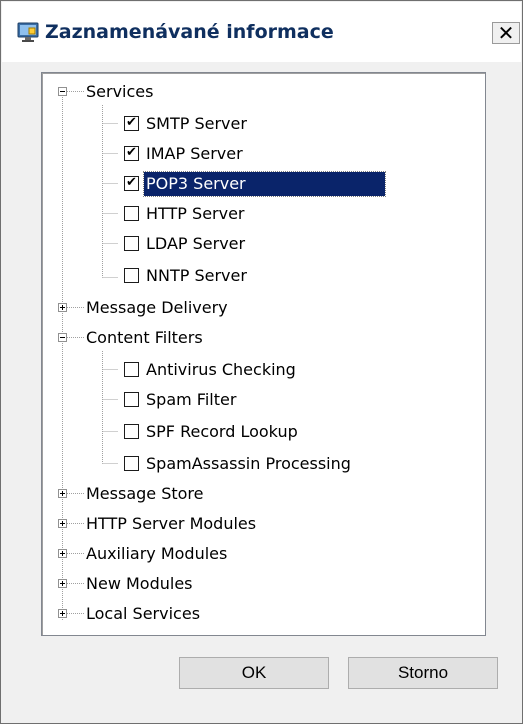  What do you see at coordinates (157, 307) in the screenshot?
I see `tree-node-label: Message Delivery` at bounding box center [157, 307].